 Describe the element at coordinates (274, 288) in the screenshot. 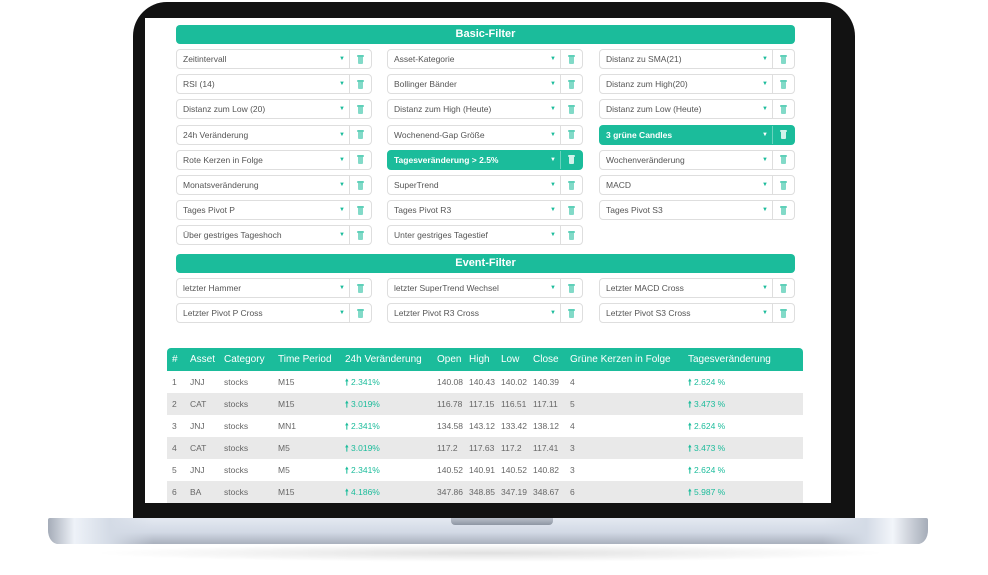

I see `filter-letzter-hammer: letzter Hammer ▼` at that location.